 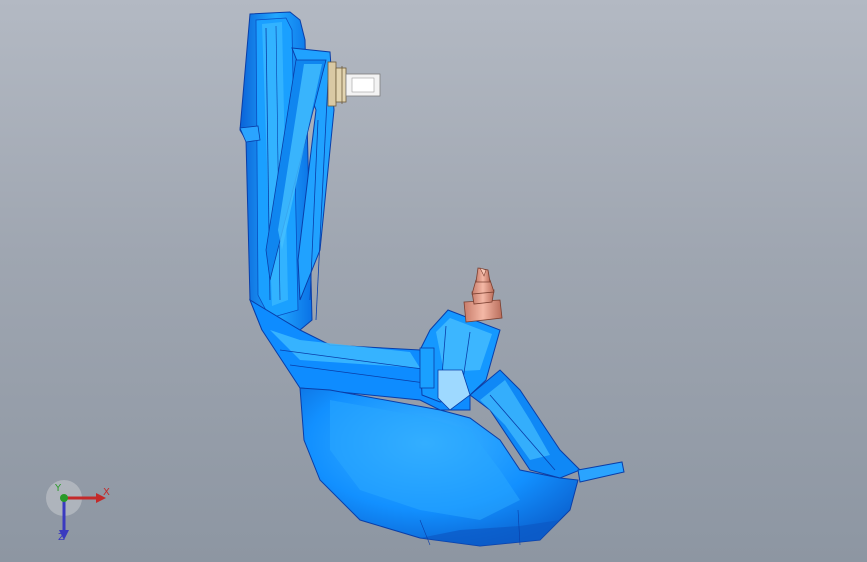 I want to click on axis-y-label: Y, so click(x=58, y=488).